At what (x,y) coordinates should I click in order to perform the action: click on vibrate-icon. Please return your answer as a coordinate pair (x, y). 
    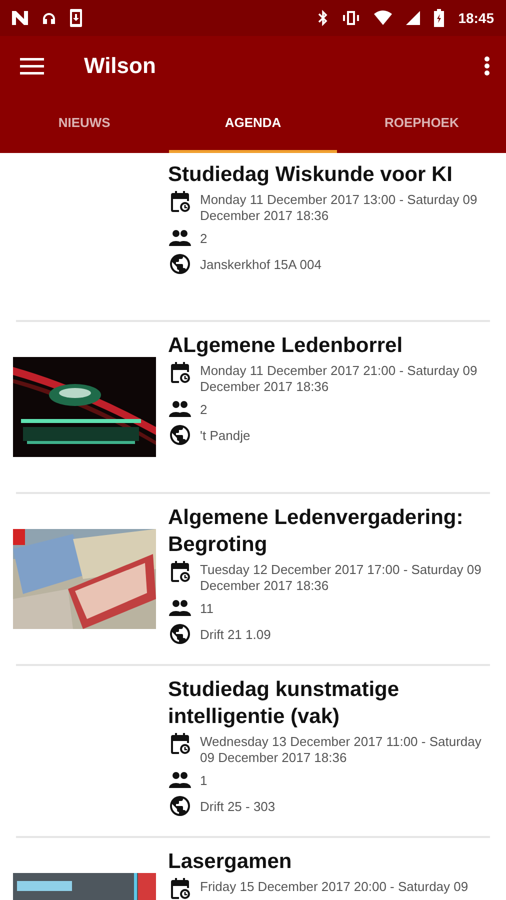
    Looking at the image, I should click on (351, 18).